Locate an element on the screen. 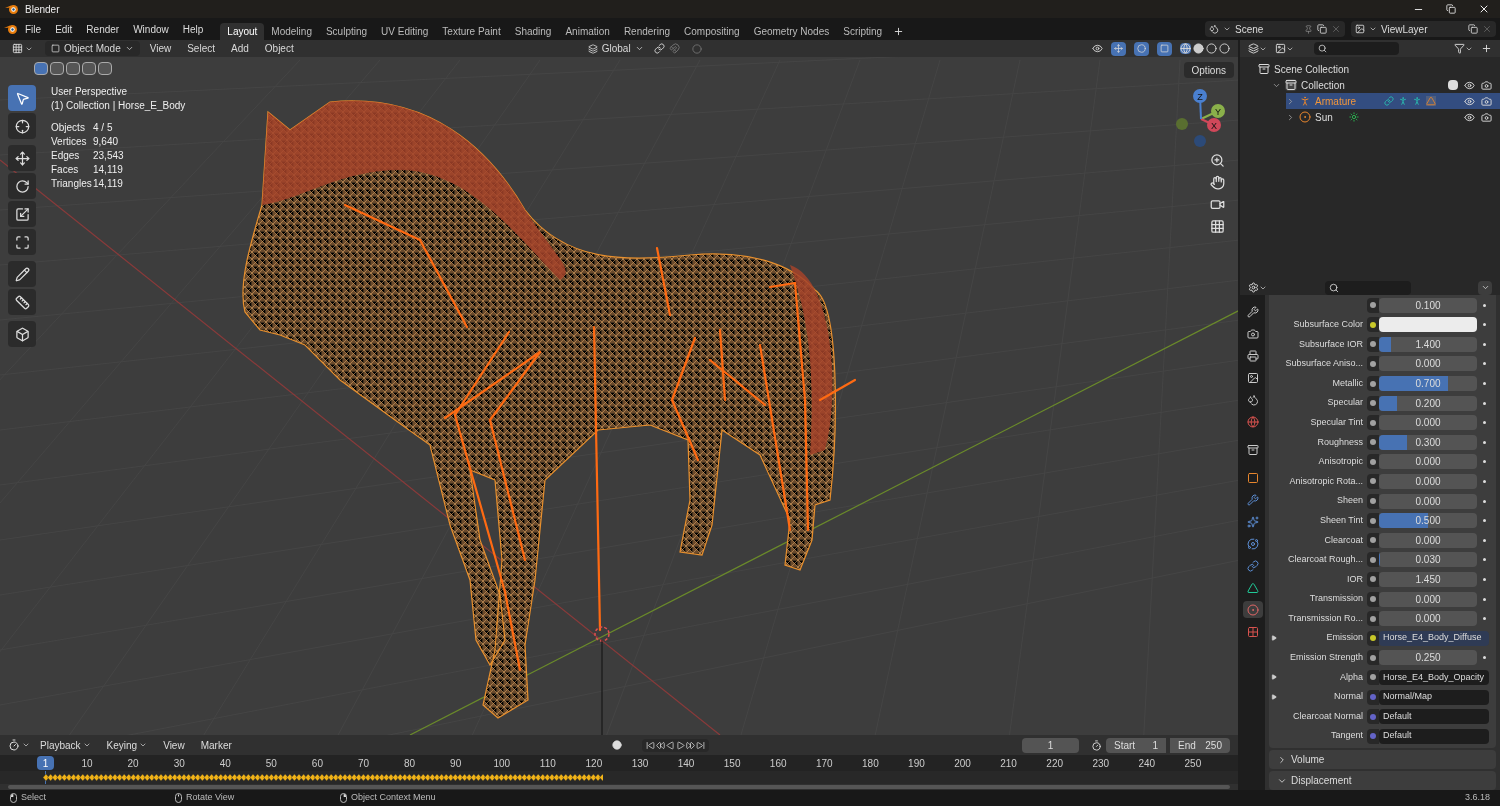  cursor-tool-icon is located at coordinates (22, 126).